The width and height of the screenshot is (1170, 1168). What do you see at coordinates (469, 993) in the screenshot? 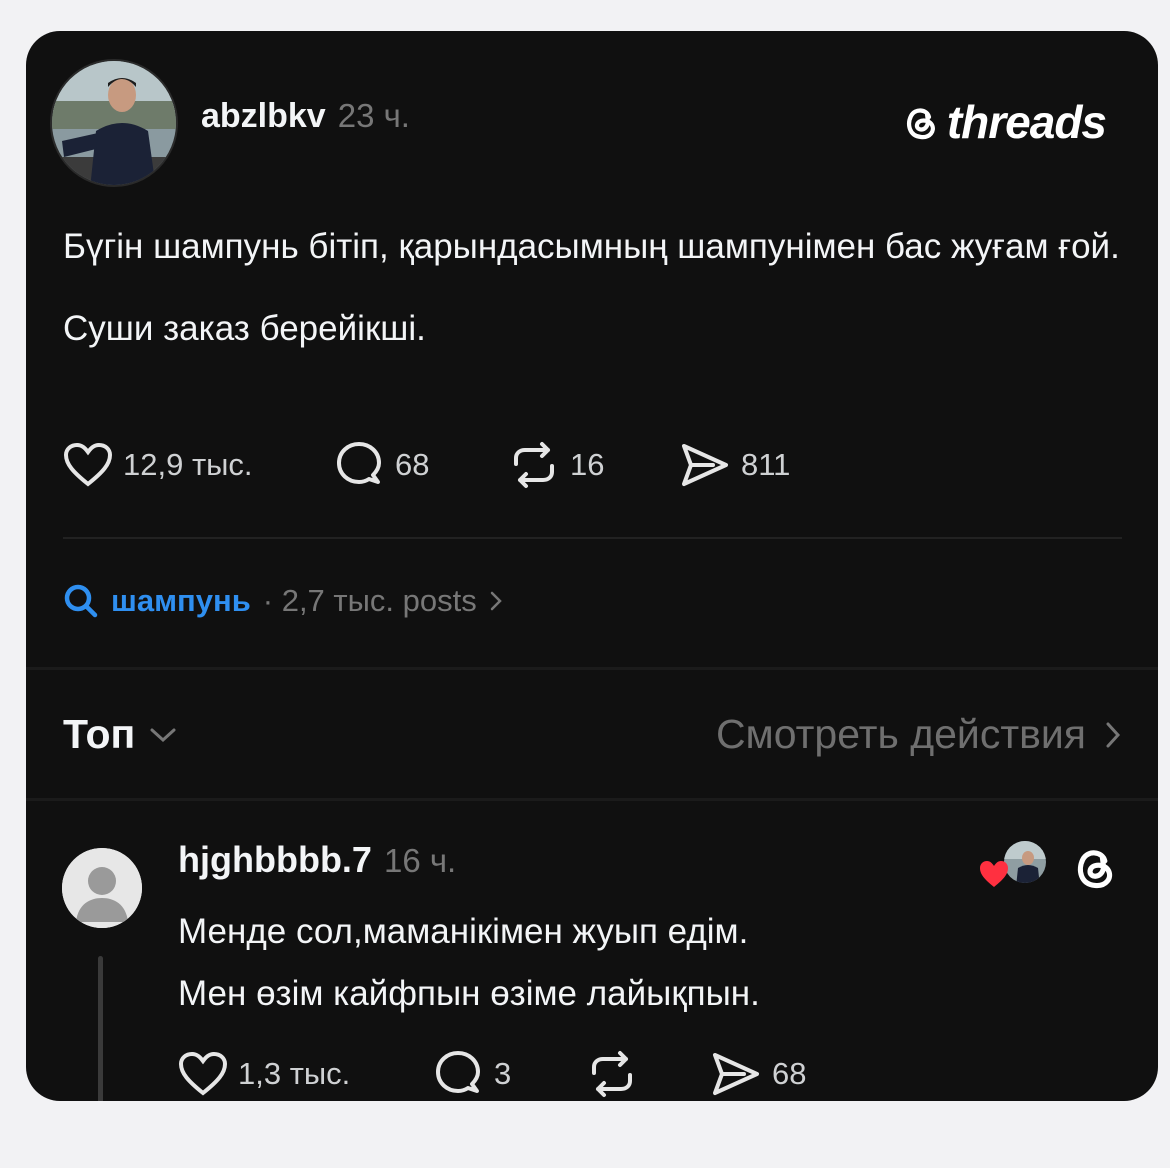
I see `reply-line: Мен өзім кайфпын өзіме лайықпын.` at bounding box center [469, 993].